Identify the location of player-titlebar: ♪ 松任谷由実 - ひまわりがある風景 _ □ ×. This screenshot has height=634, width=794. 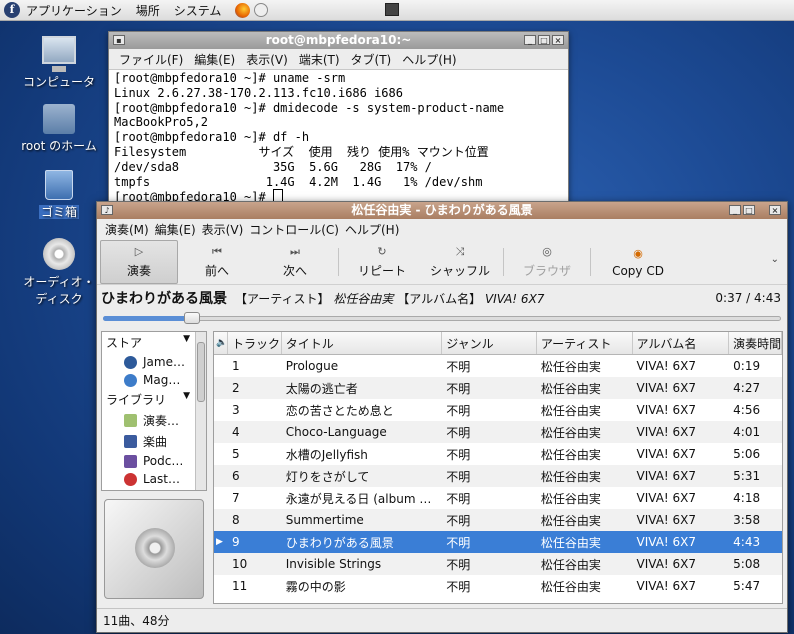
(442, 210).